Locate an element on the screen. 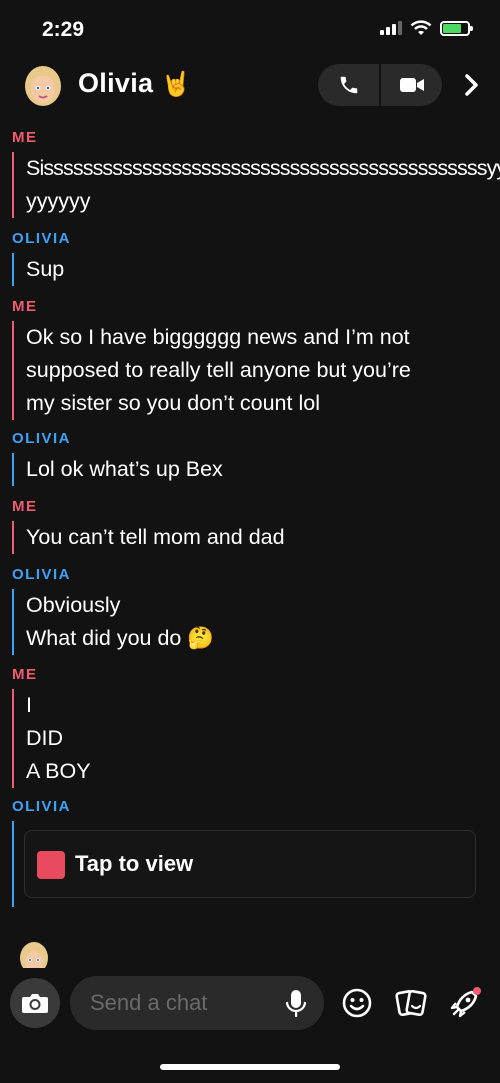  video-camera-icon is located at coordinates (411, 85).